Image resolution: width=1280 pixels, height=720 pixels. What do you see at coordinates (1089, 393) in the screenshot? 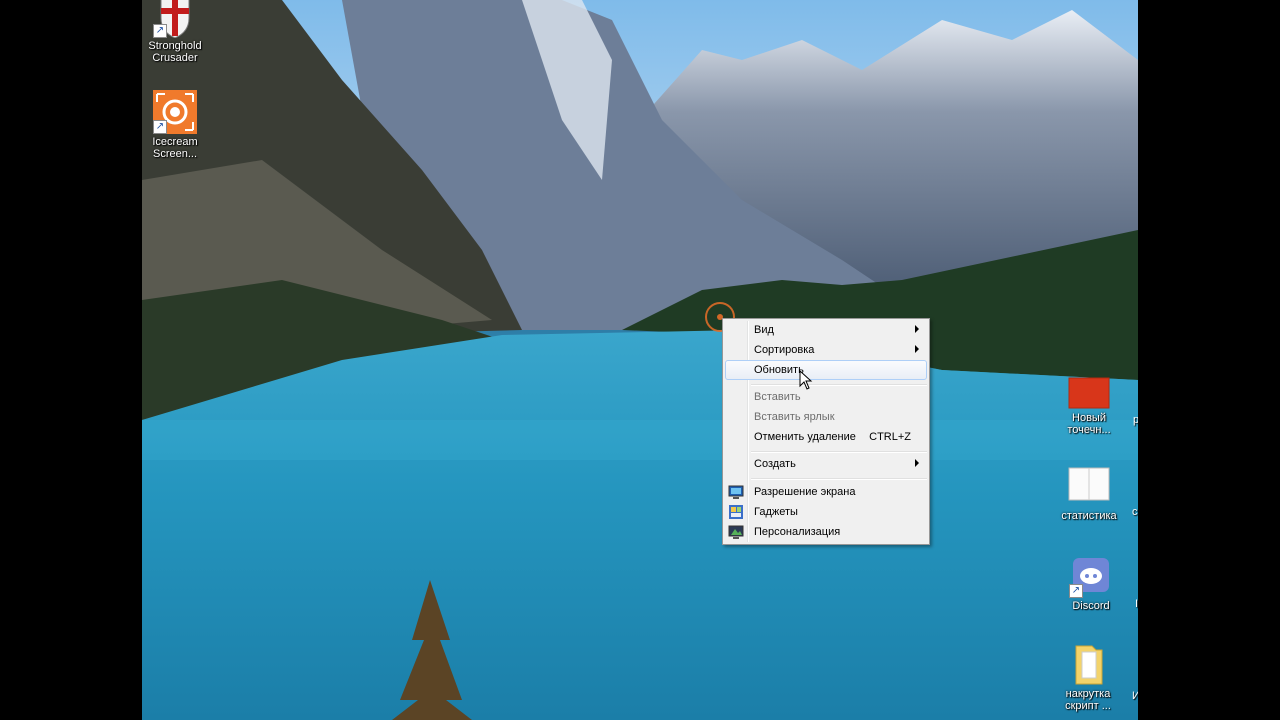
I see `image-icon` at bounding box center [1089, 393].